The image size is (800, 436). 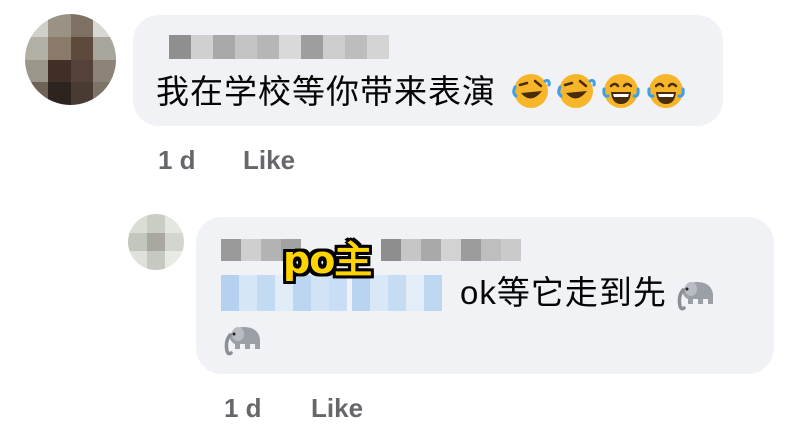 I want to click on po-owner-tag: po主, so click(x=327, y=260).